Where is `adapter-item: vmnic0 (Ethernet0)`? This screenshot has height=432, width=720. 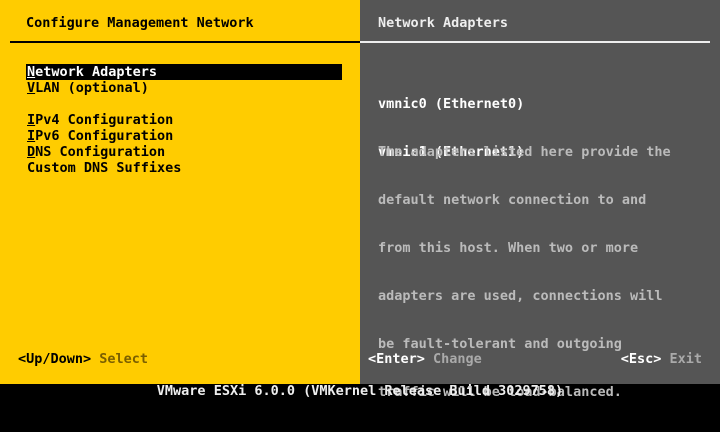 adapter-item: vmnic0 (Ethernet0) is located at coordinates (451, 104).